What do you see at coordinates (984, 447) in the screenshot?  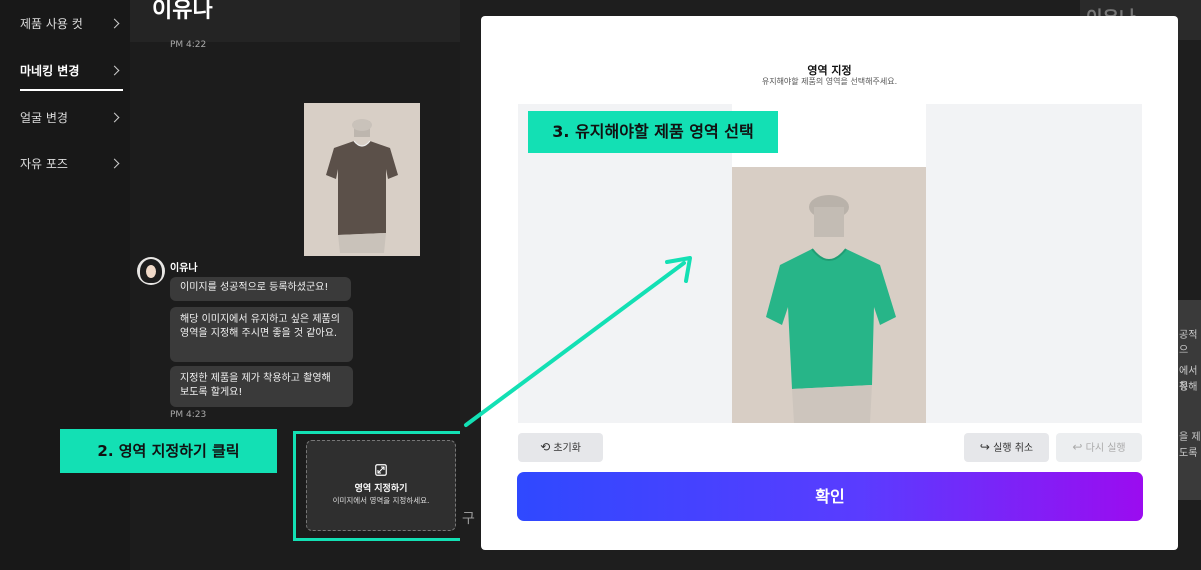 I see `redo-arrow-icon: ↪` at bounding box center [984, 447].